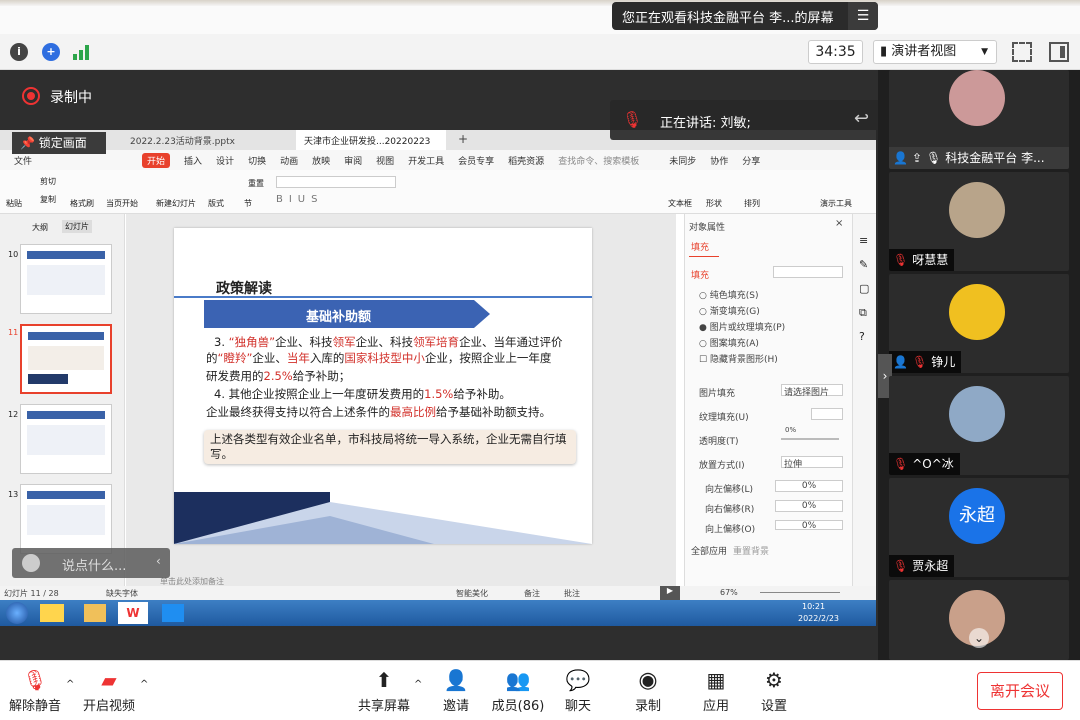 This screenshot has width=1080, height=720. Describe the element at coordinates (156, 160) in the screenshot. I see `menu-home: 开始` at that location.